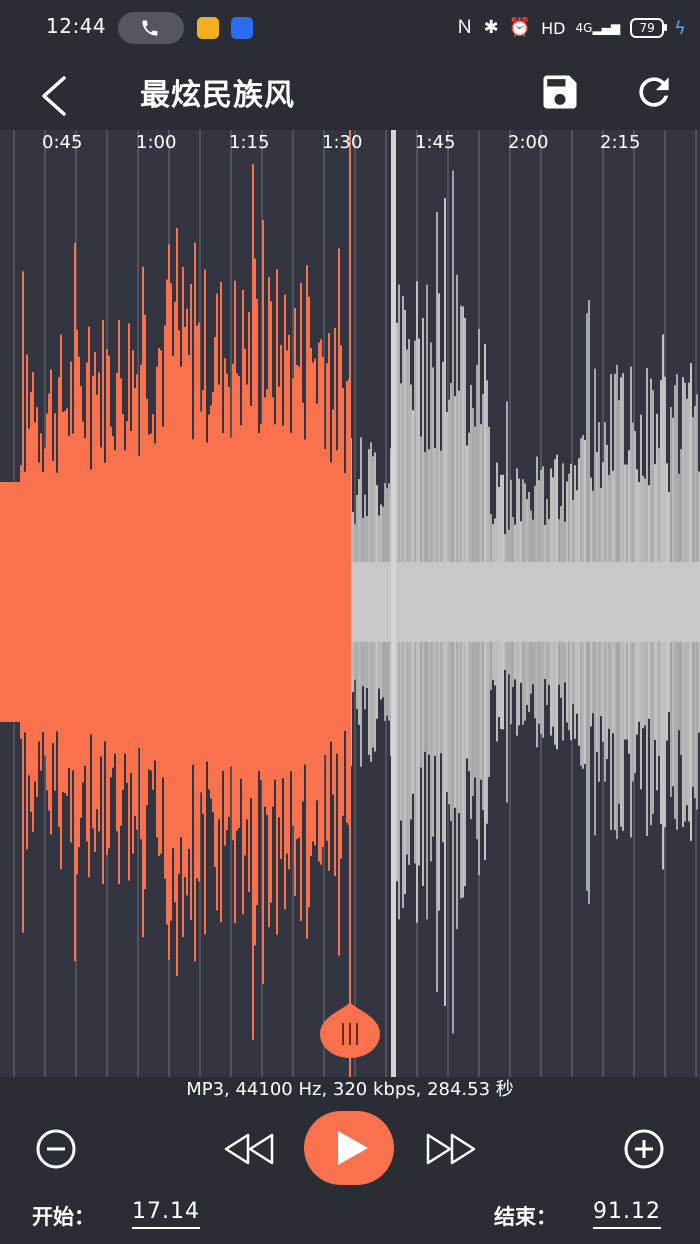 This screenshot has width=700, height=1244. I want to click on save-button, so click(560, 92).